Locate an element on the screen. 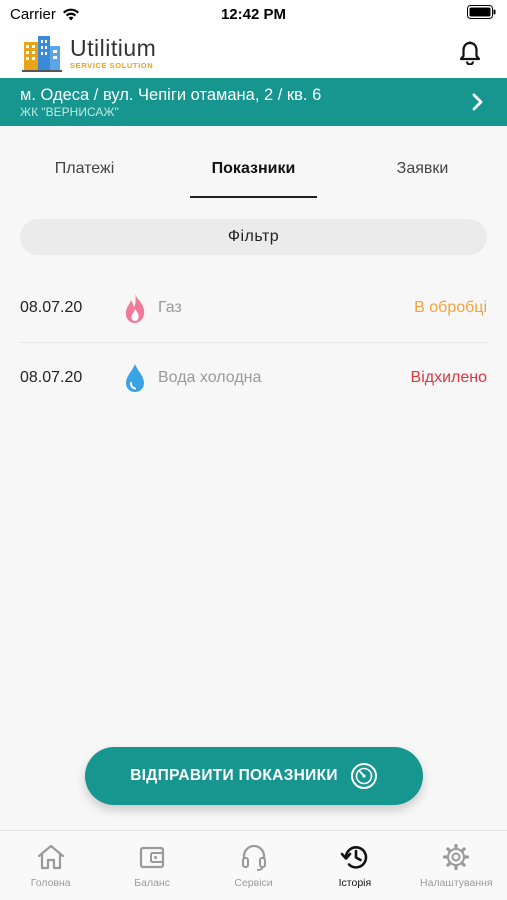 The height and width of the screenshot is (900, 507). app-header: Utilitium SERVICE SOLUTION is located at coordinates (253, 53).